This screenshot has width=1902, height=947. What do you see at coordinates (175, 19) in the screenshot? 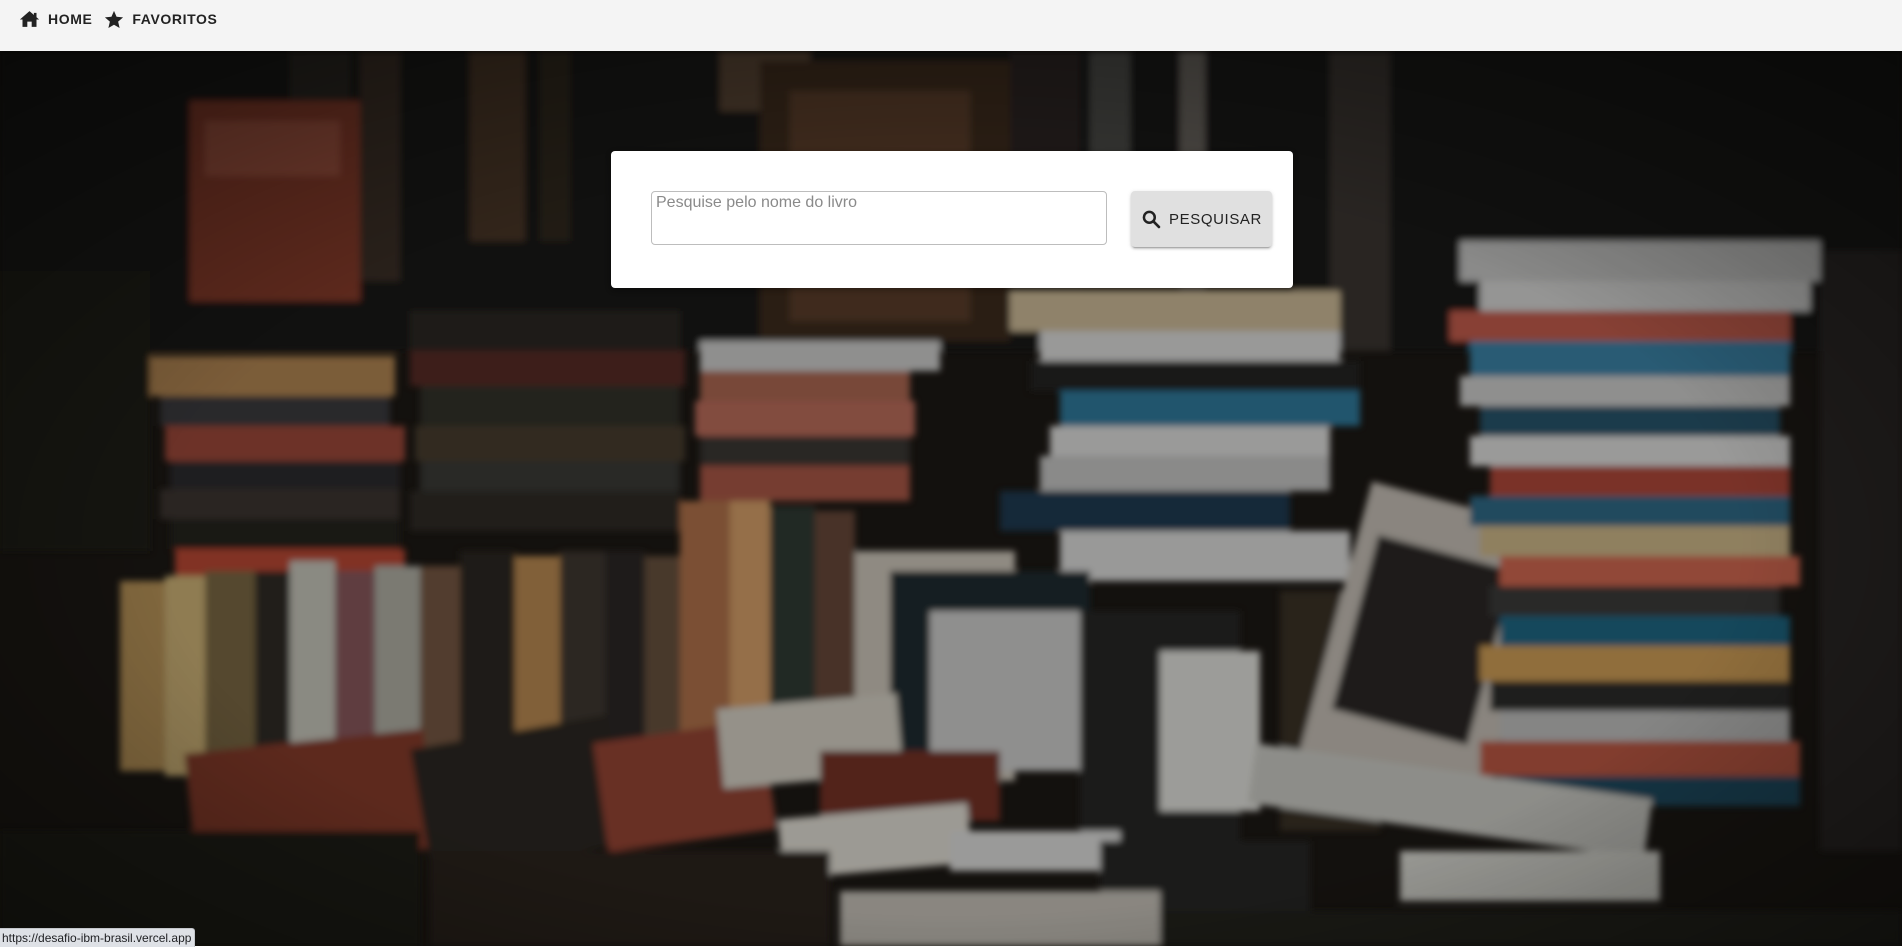
I see `nav-favorites-label: FAVORITOS` at bounding box center [175, 19].